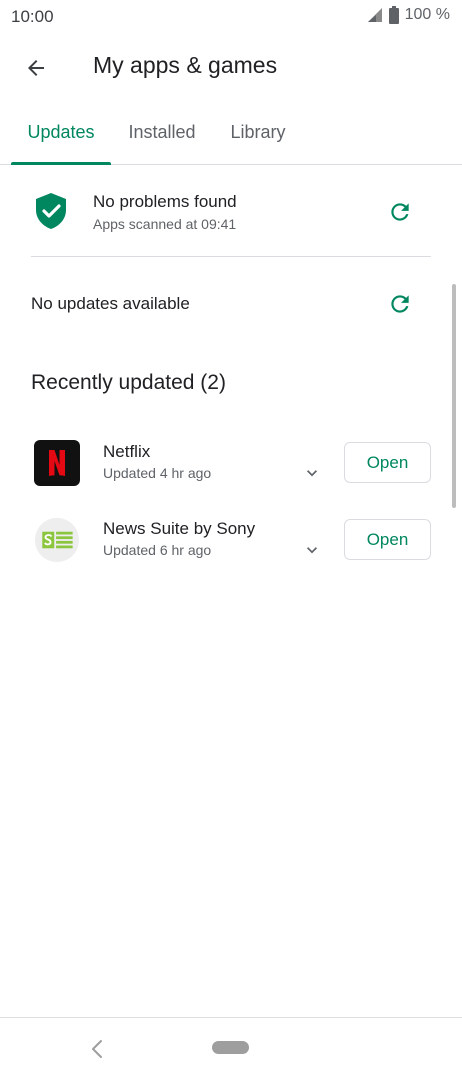 The height and width of the screenshot is (1078, 462). I want to click on netflix-app-icon, so click(57, 463).